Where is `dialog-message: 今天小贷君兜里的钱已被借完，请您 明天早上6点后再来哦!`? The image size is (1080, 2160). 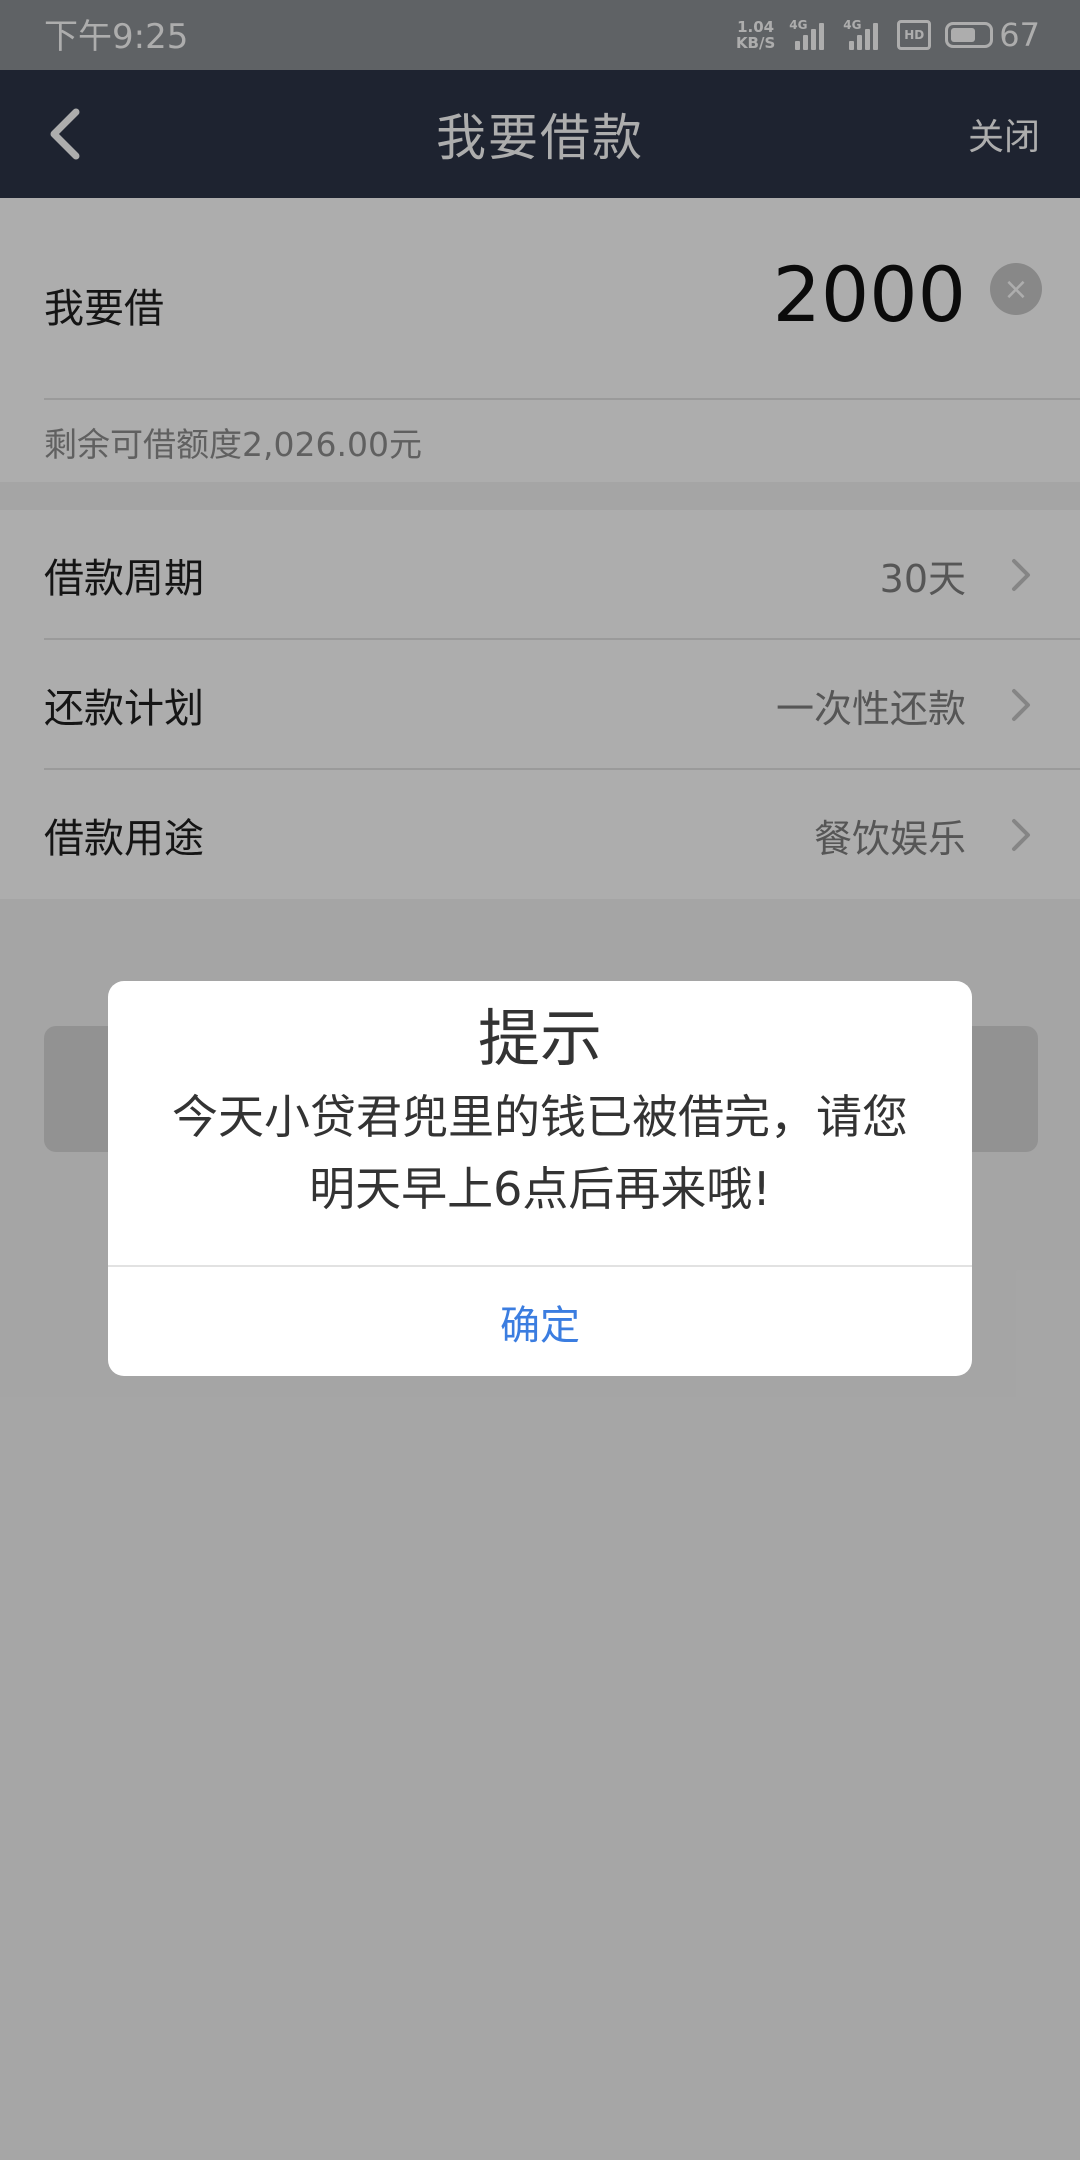 dialog-message: 今天小贷君兜里的钱已被借完，请您 明天早上6点后再来哦! is located at coordinates (540, 1153).